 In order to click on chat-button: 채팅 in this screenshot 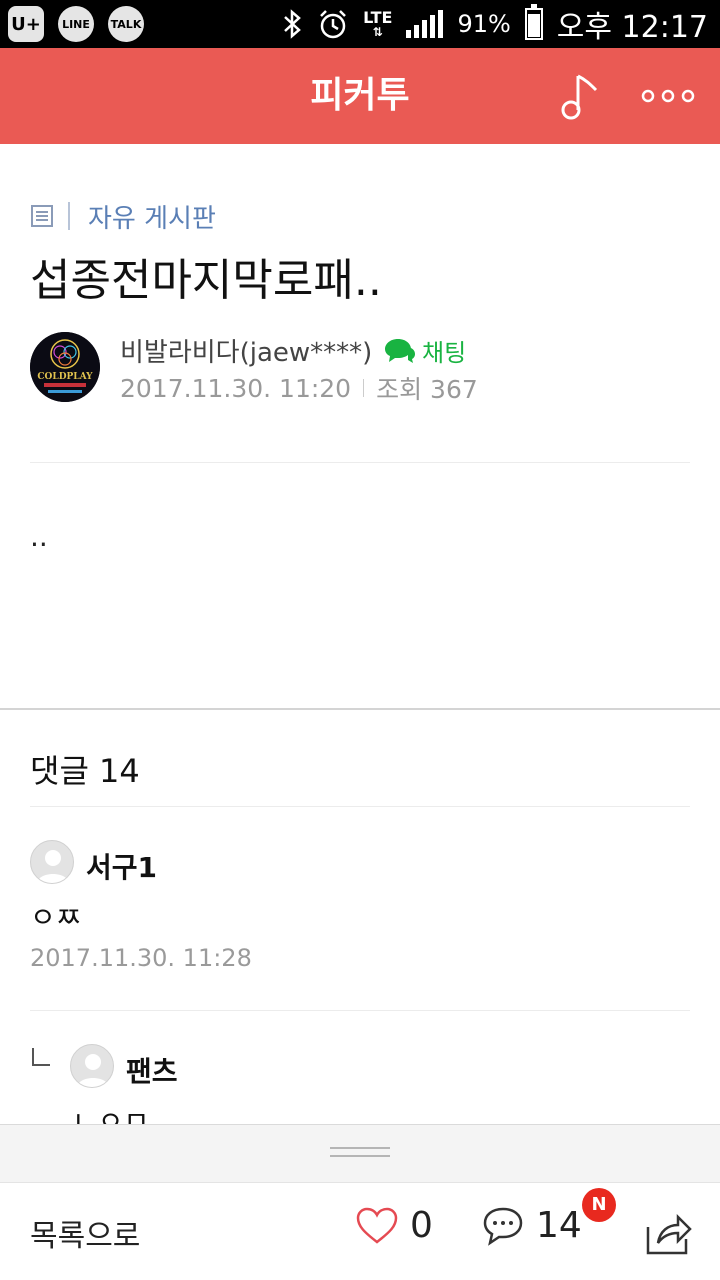, I will do `click(425, 350)`.